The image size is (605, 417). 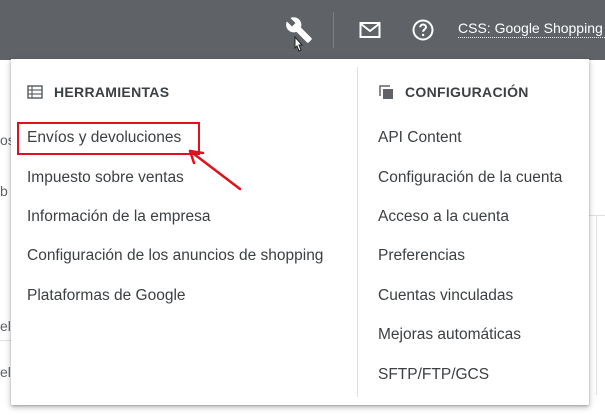 I want to click on settings-copy-icon, so click(x=386, y=92).